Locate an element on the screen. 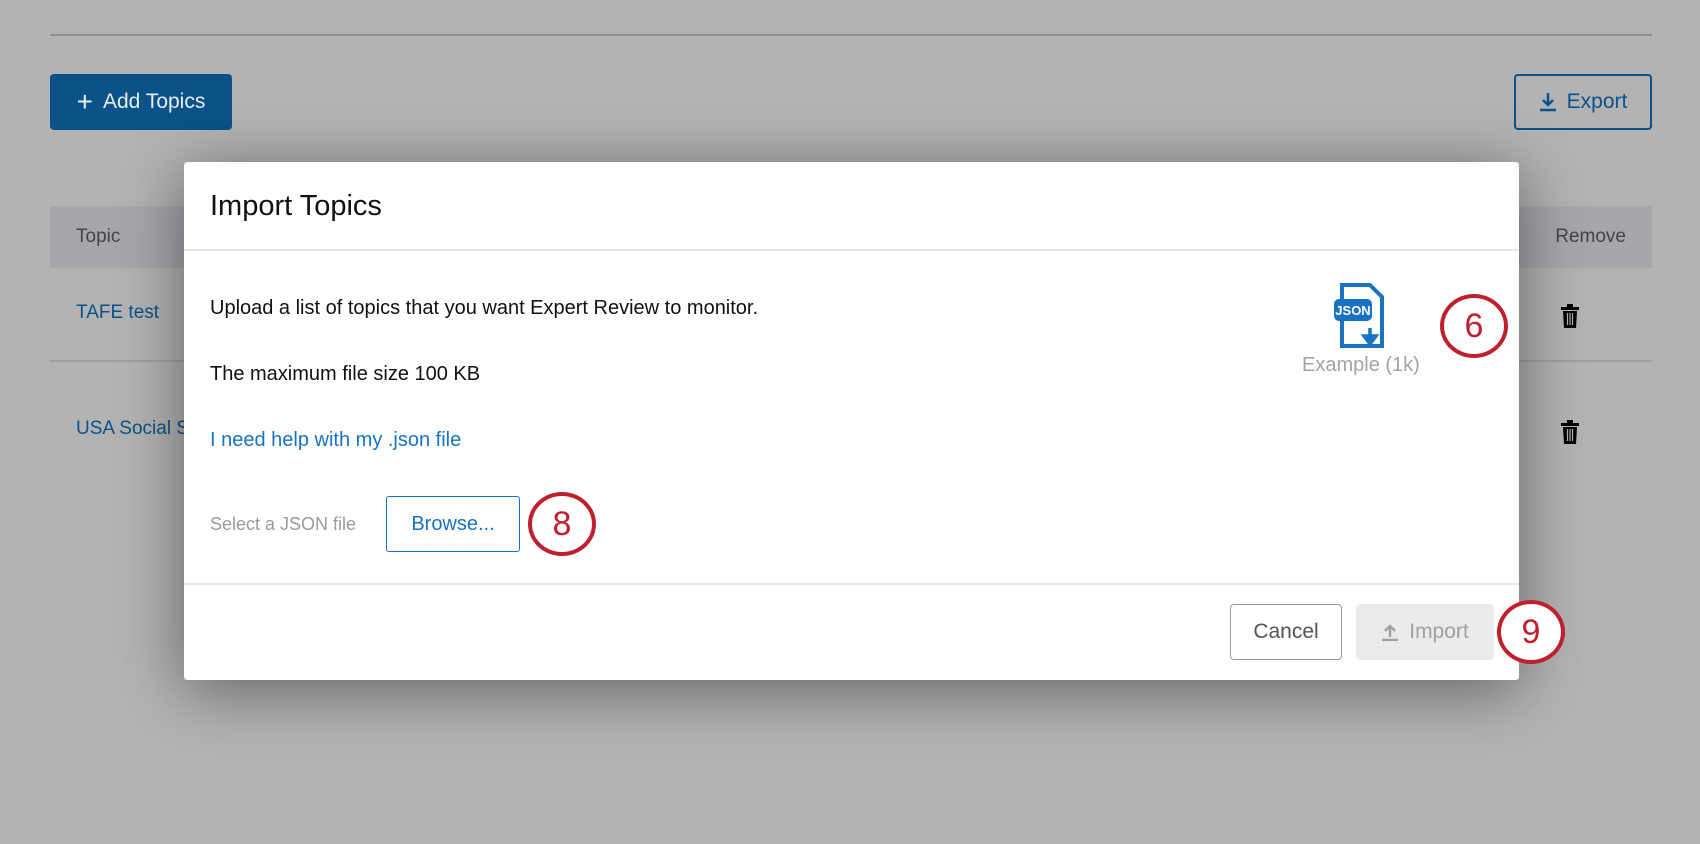 The width and height of the screenshot is (1700, 844). dialog-title: Import Topics is located at coordinates (296, 206).